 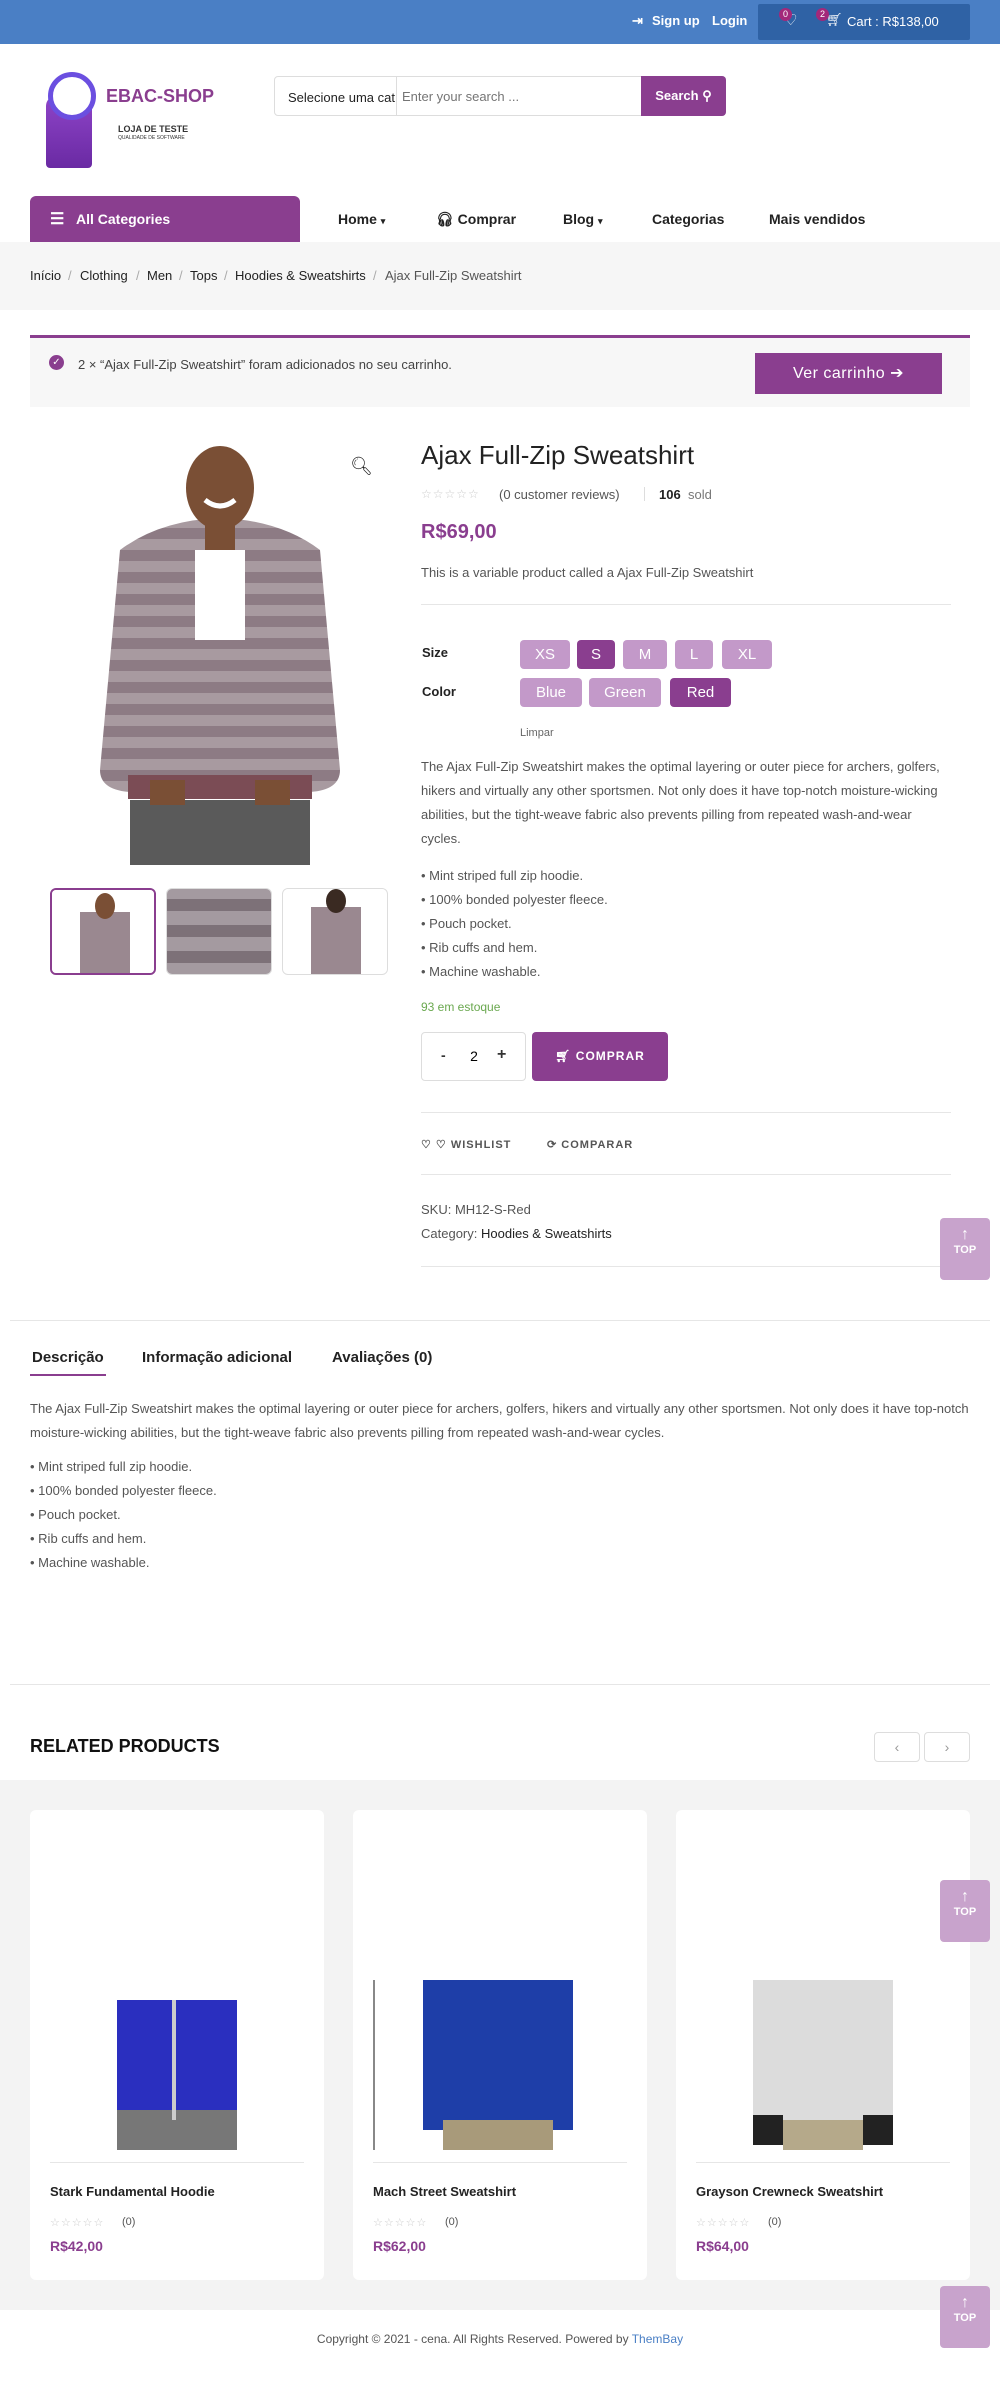 I want to click on add-to-cart-label: COMPRAR, so click(x=610, y=1056).